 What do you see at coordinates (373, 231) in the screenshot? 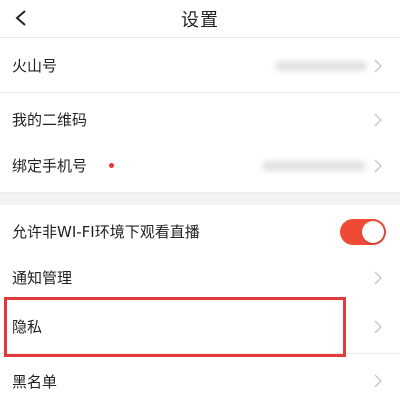
I see `toggle-knob` at bounding box center [373, 231].